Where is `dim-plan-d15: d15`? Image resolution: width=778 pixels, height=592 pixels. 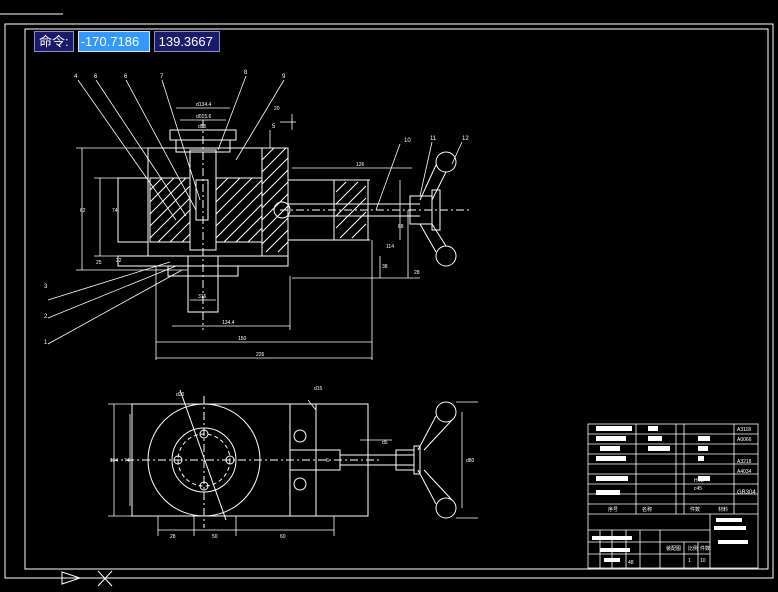
dim-plan-d15: d15 is located at coordinates (318, 389).